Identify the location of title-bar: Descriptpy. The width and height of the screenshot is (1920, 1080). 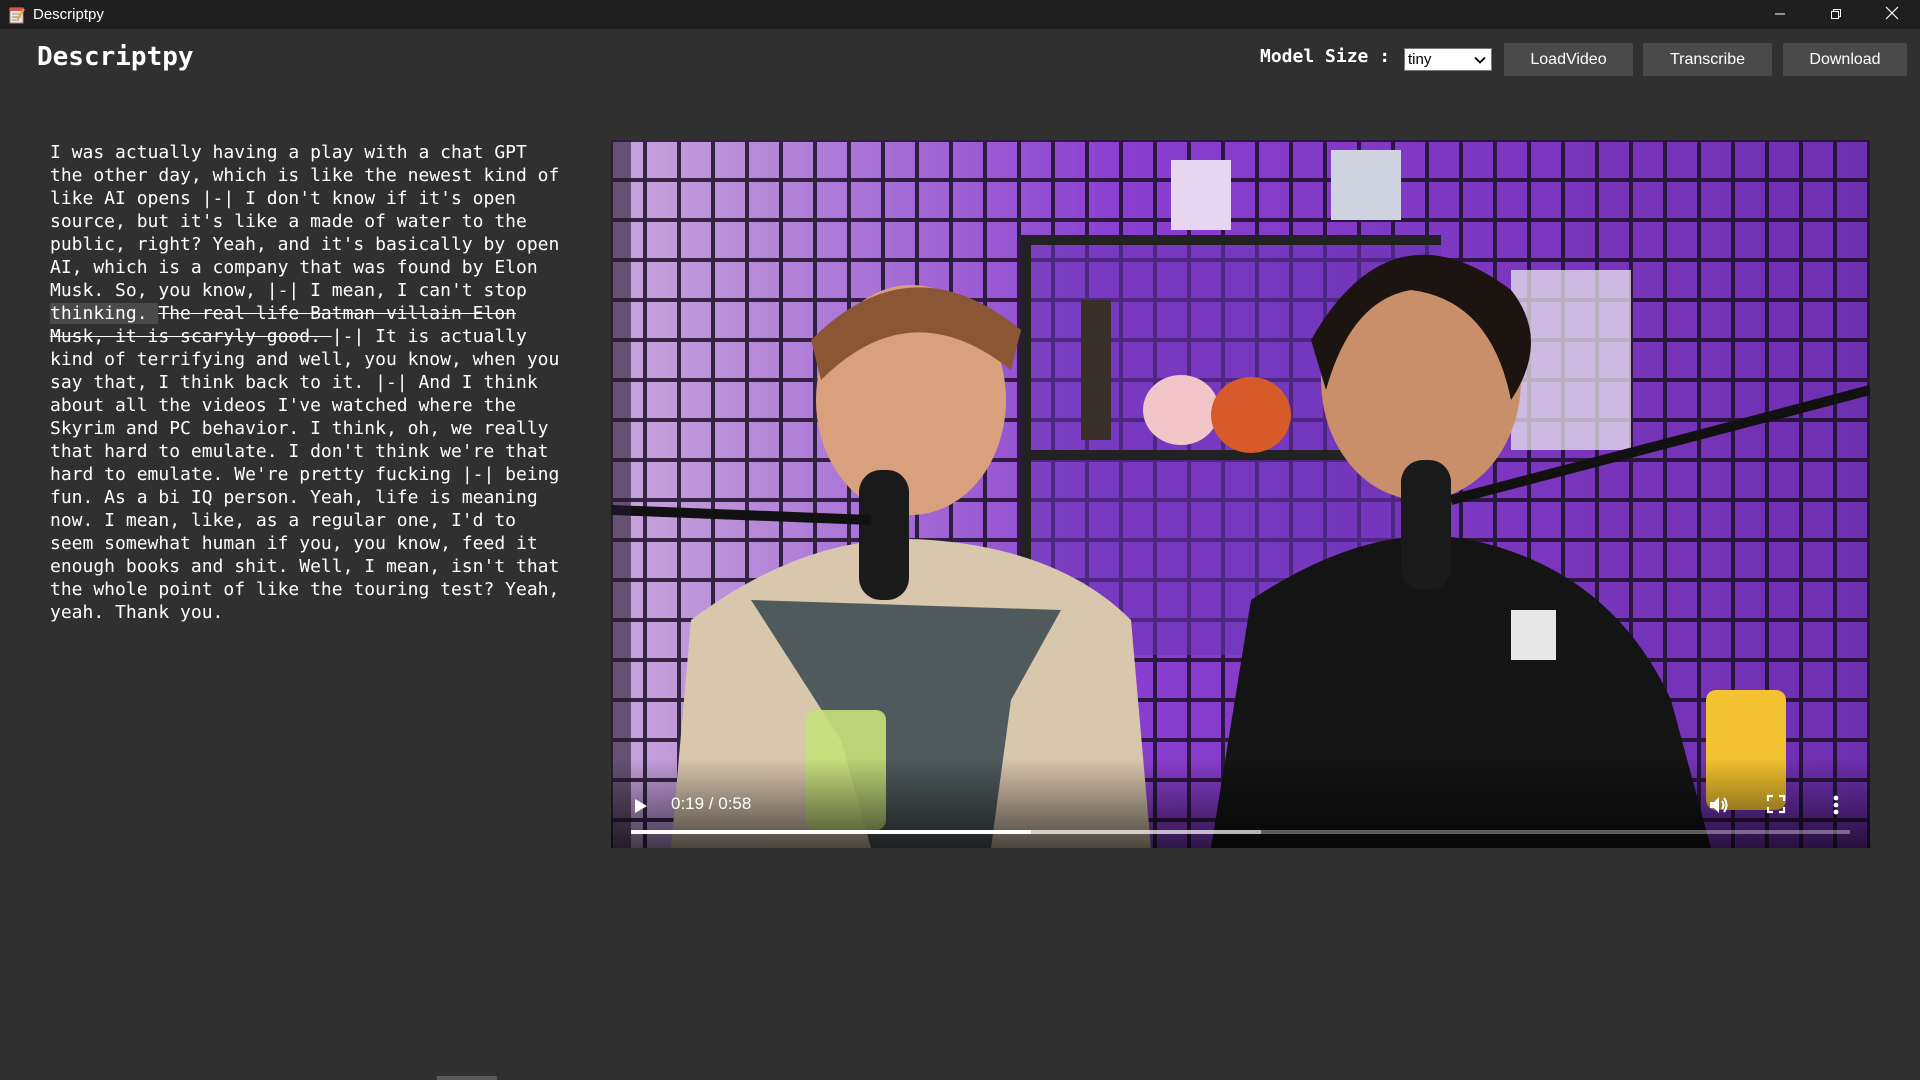
(960, 14).